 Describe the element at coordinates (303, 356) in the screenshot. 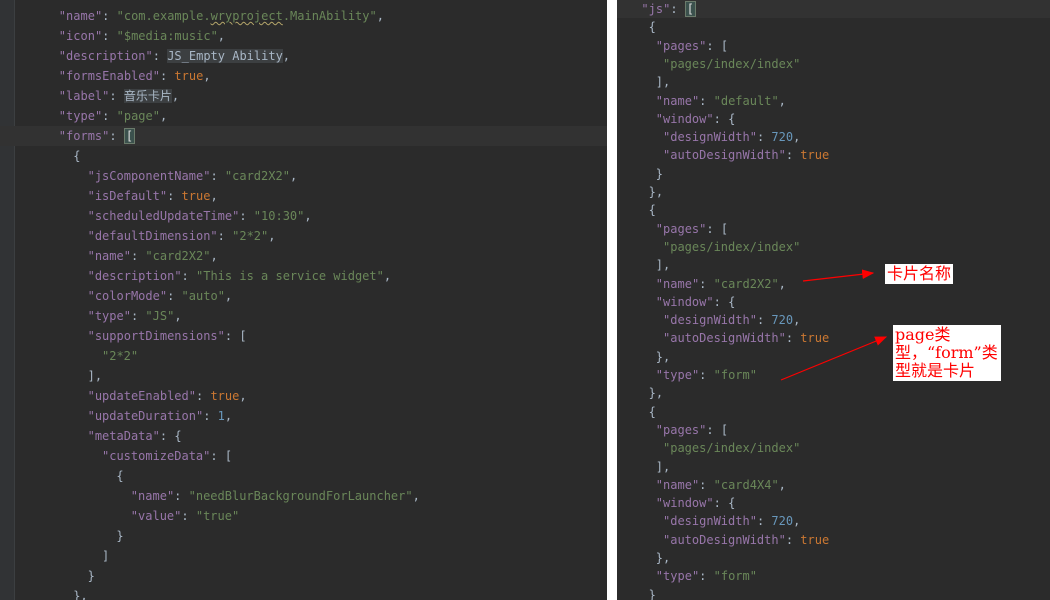

I see `code-line: "2*2"` at that location.